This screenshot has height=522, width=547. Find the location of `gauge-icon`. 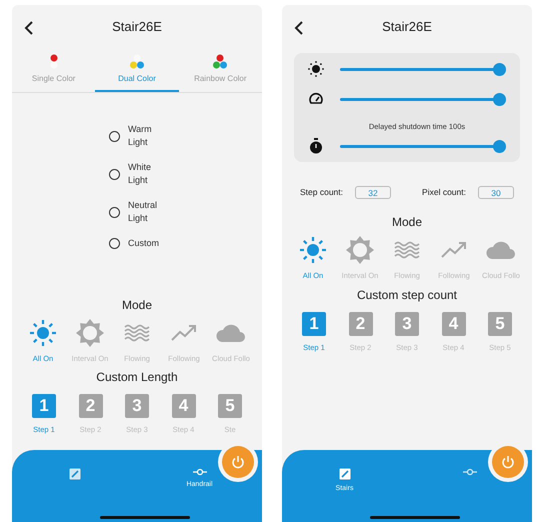

gauge-icon is located at coordinates (316, 99).